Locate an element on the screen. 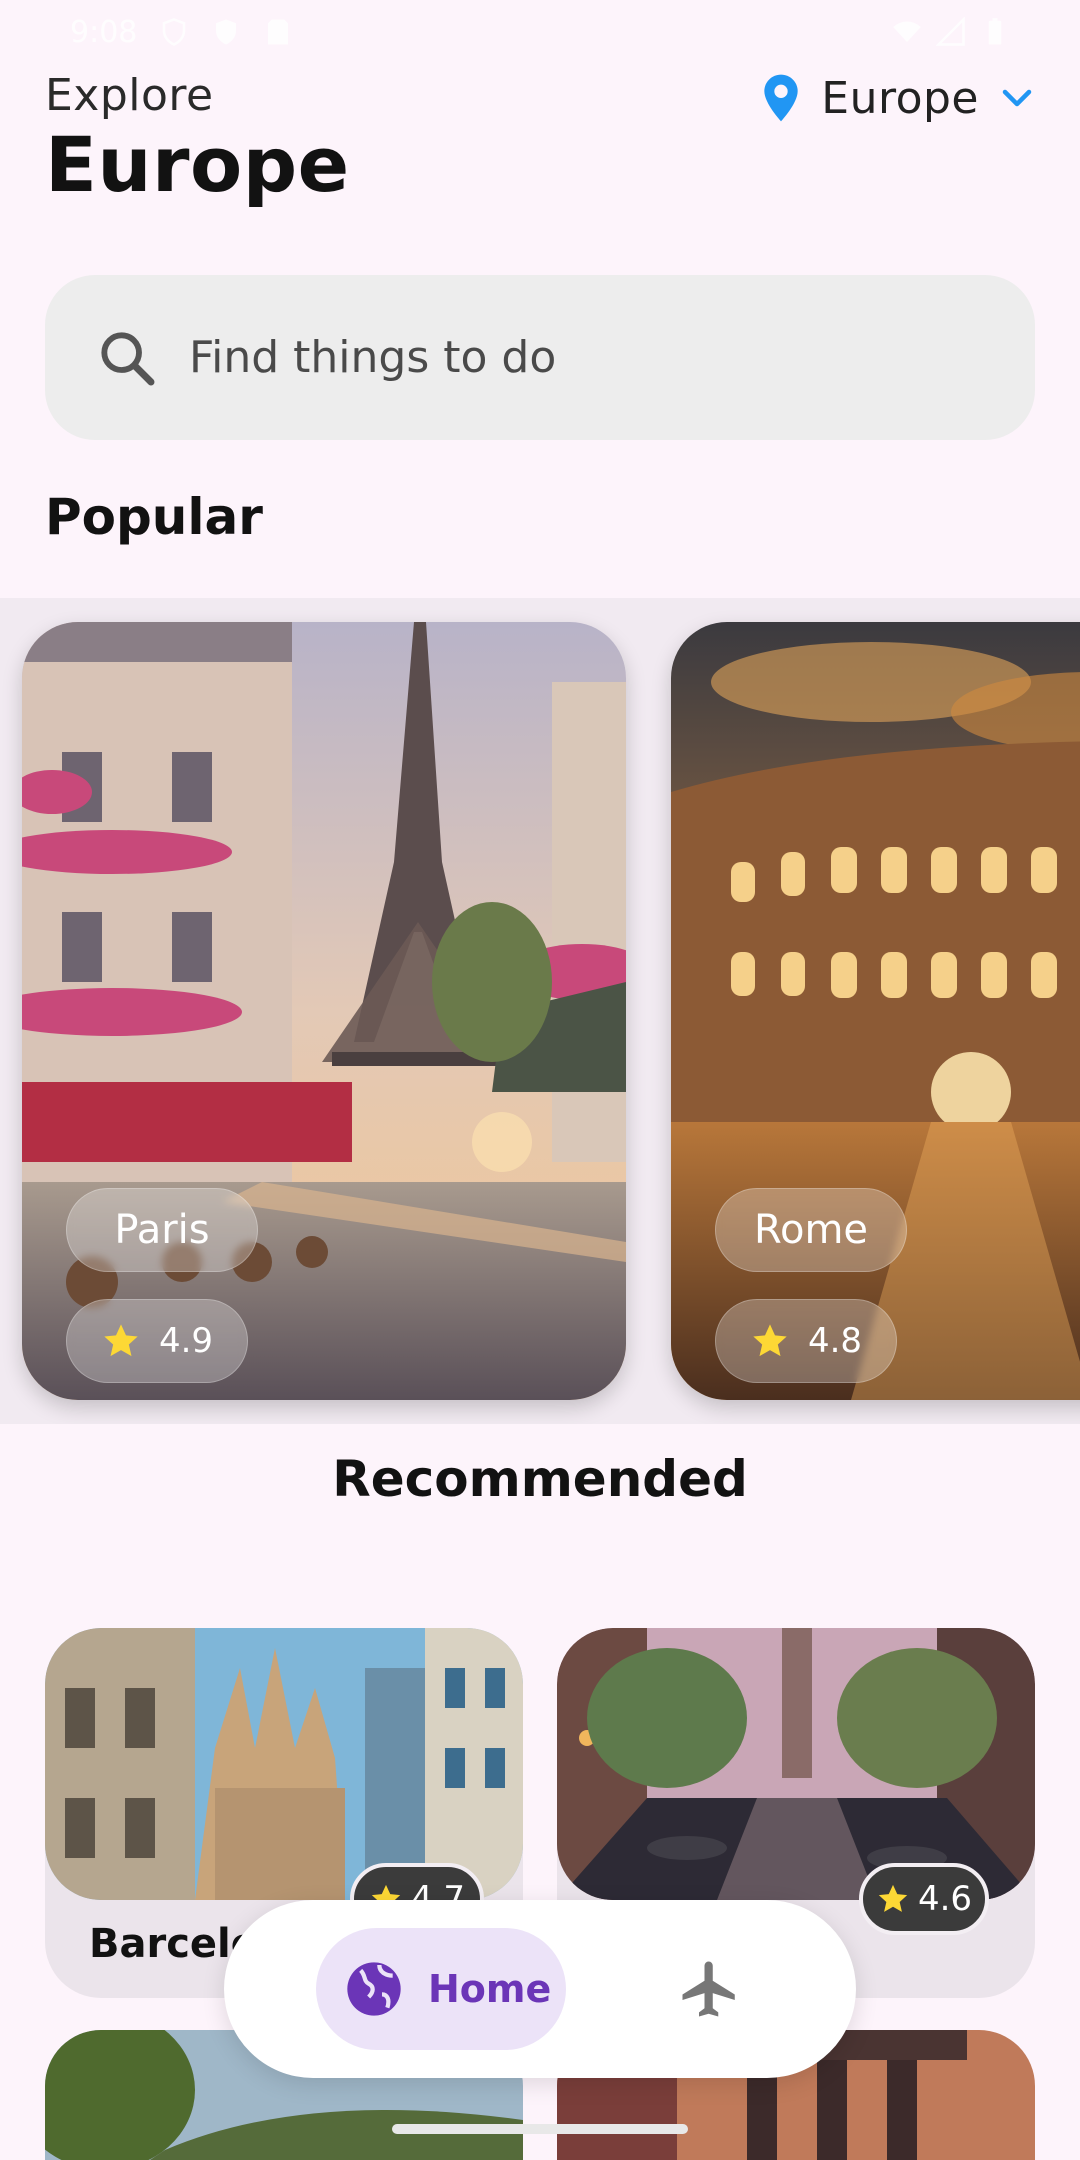 This screenshot has height=2160, width=1080. airplane-icon is located at coordinates (710, 1989).